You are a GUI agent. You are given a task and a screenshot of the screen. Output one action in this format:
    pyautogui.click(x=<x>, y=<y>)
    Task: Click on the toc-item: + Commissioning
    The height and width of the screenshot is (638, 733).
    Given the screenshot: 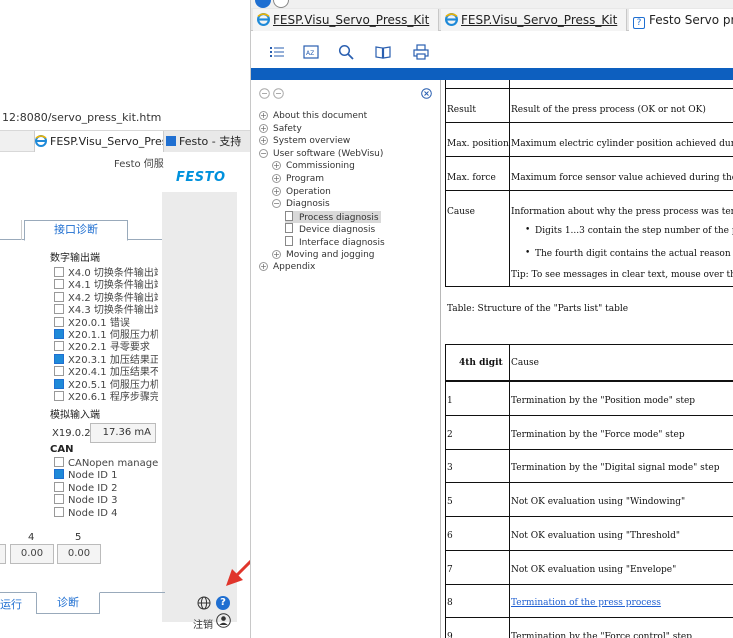 What is the action you would take?
    pyautogui.click(x=313, y=166)
    